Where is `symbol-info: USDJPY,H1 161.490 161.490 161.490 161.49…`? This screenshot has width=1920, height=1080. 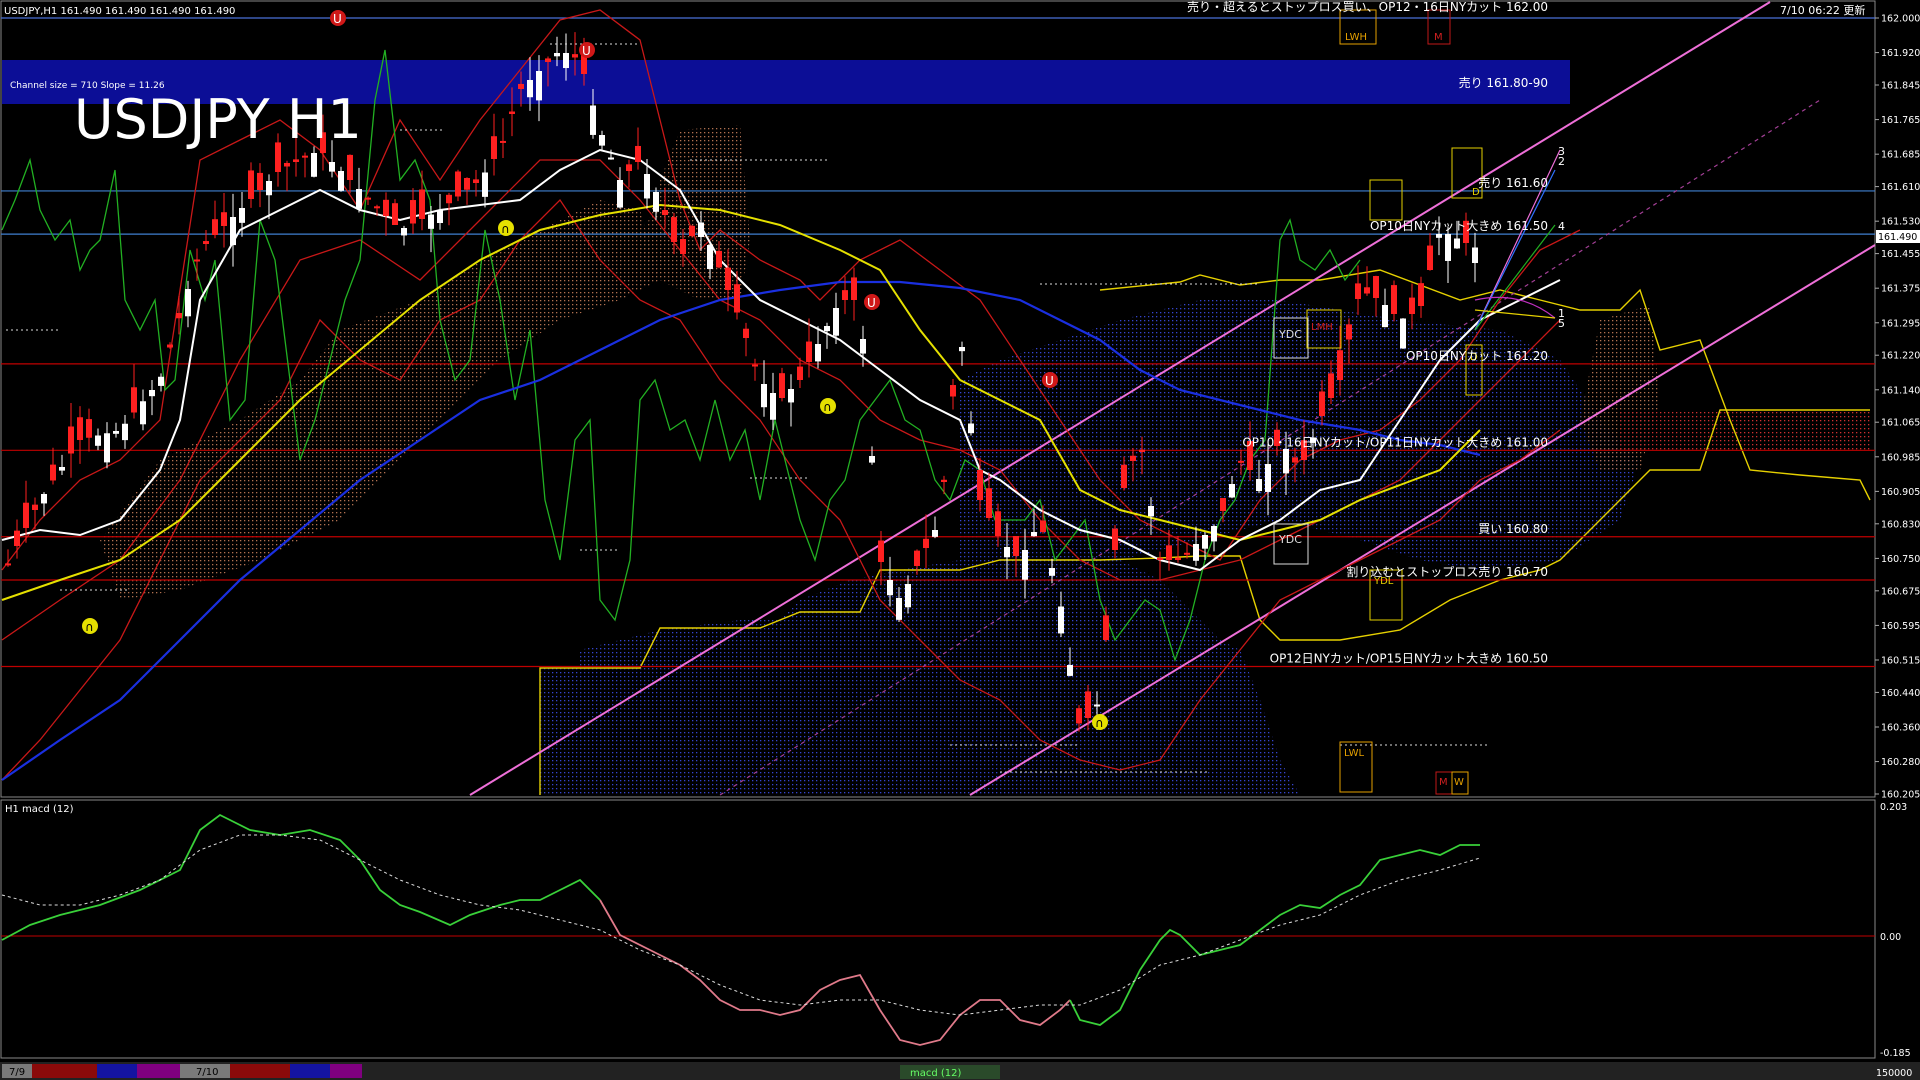
symbol-info: USDJPY,H1 161.490 161.490 161.490 161.49… is located at coordinates (119, 11).